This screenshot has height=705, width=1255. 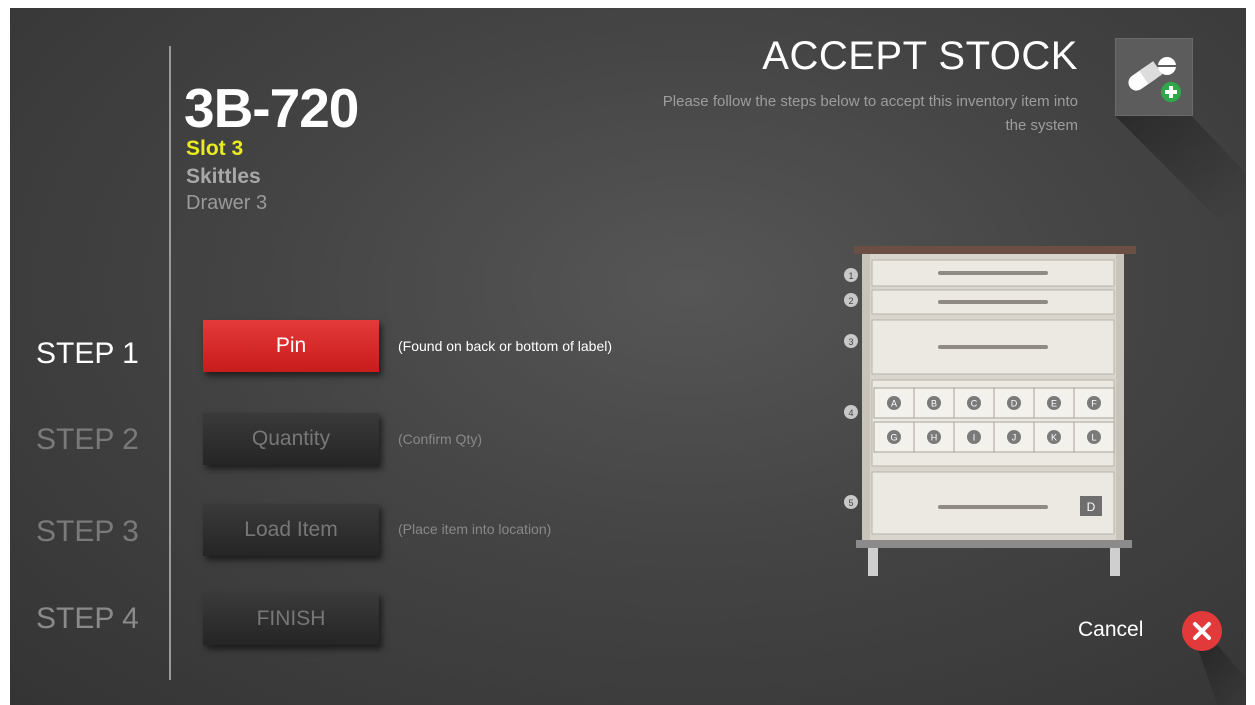 What do you see at coordinates (291, 346) in the screenshot?
I see `pin-button: Pin` at bounding box center [291, 346].